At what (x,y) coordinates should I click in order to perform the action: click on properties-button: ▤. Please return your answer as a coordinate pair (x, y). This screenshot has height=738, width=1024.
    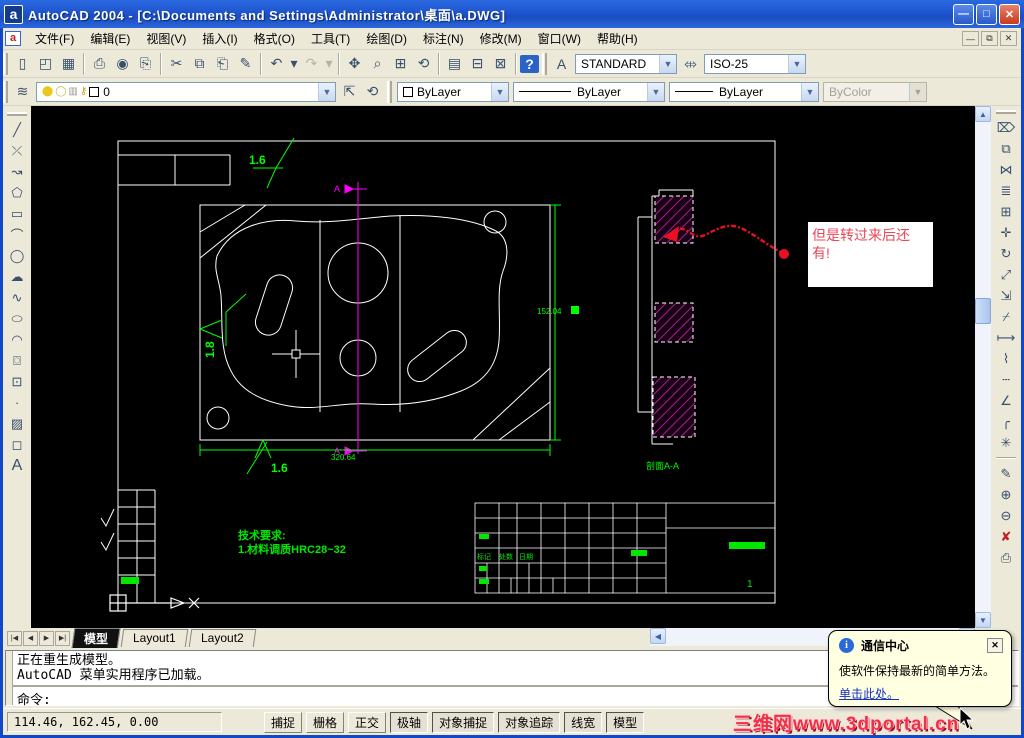
    Looking at the image, I should click on (454, 64).